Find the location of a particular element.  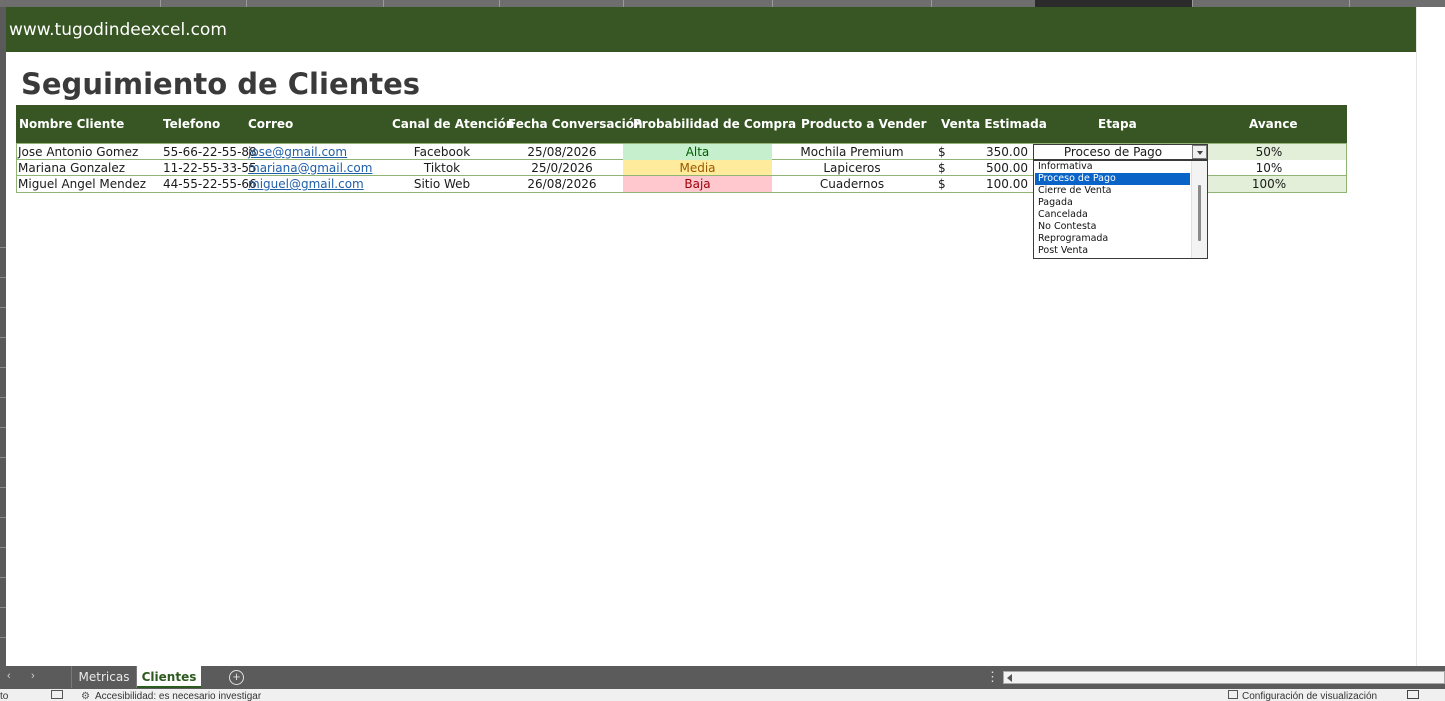

dropdown-option: Cancelada is located at coordinates (1112, 215).